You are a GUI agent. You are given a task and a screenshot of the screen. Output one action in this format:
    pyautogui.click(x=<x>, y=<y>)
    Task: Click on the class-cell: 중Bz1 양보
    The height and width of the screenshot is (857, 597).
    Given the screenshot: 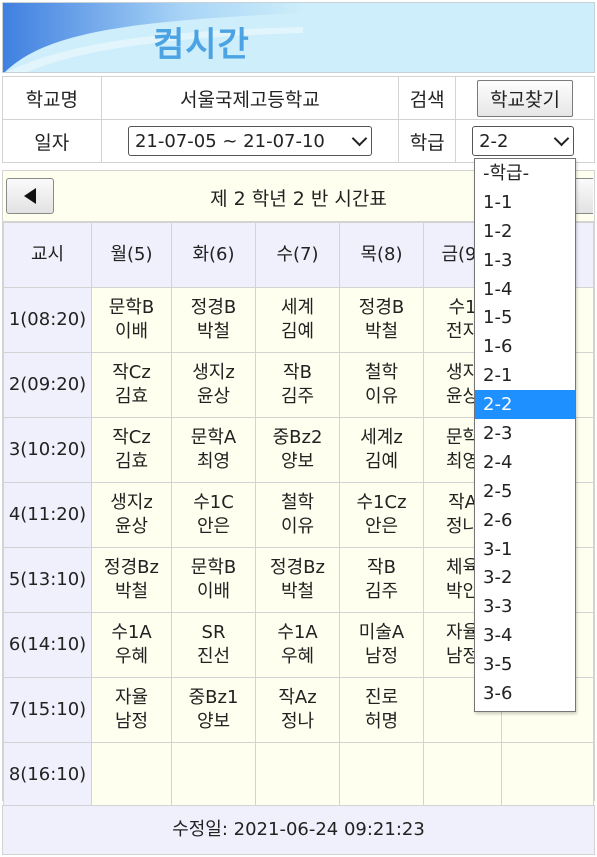 What is the action you would take?
    pyautogui.click(x=213, y=710)
    